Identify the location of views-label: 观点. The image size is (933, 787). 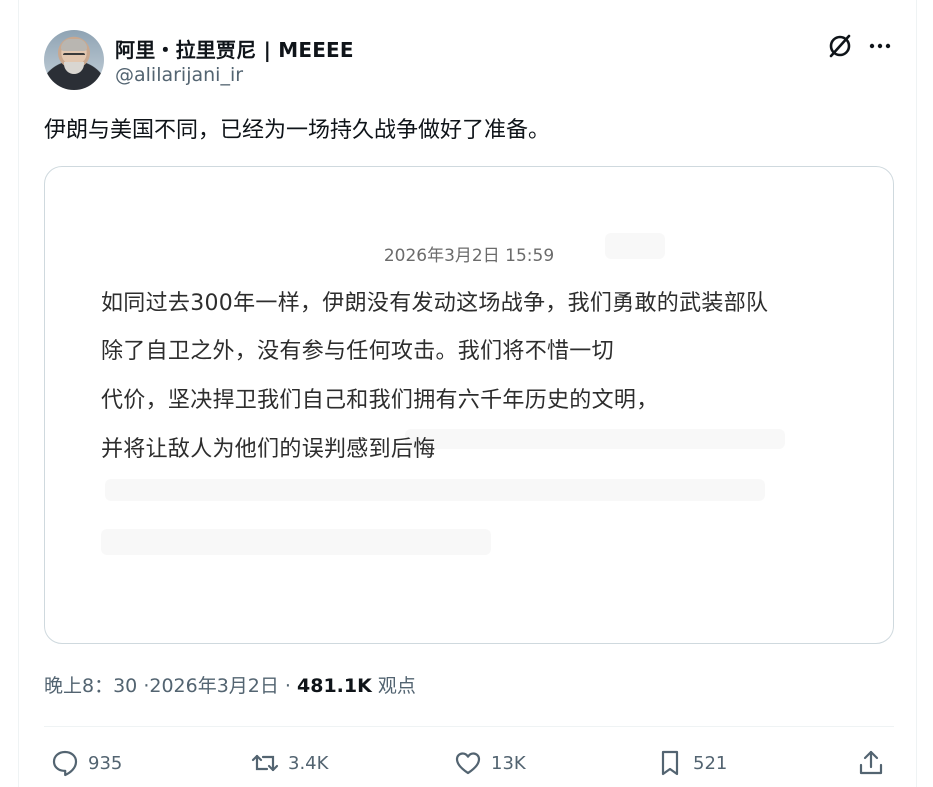
(396, 686).